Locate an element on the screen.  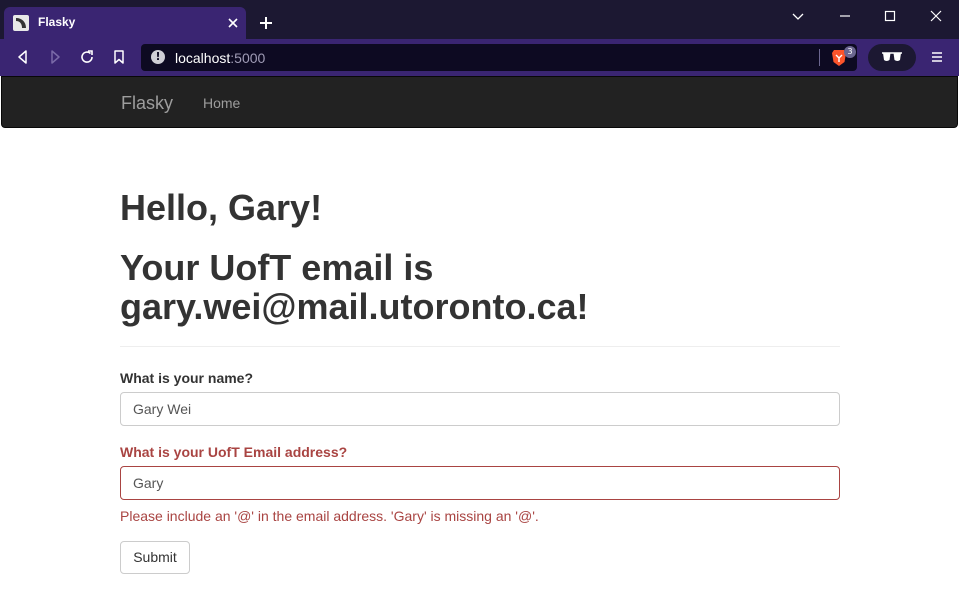
reload-icon is located at coordinates (87, 57).